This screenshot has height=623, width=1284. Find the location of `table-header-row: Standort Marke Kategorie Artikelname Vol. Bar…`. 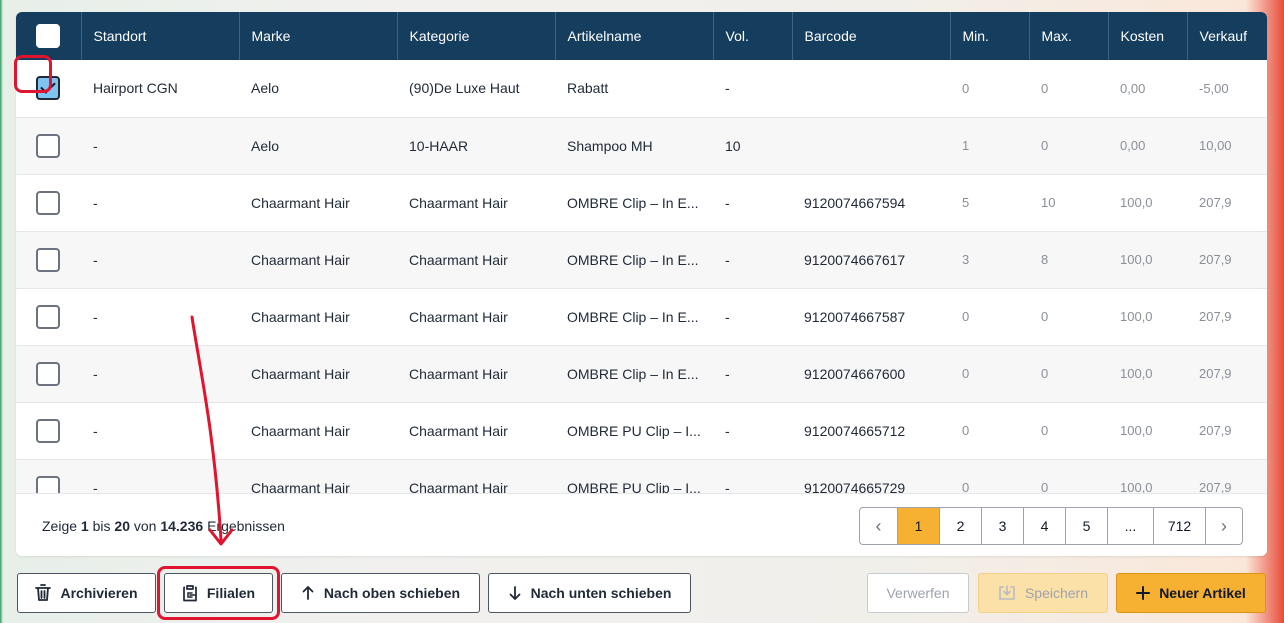

table-header-row: Standort Marke Kategorie Artikelname Vol. Bar… is located at coordinates (641, 36).